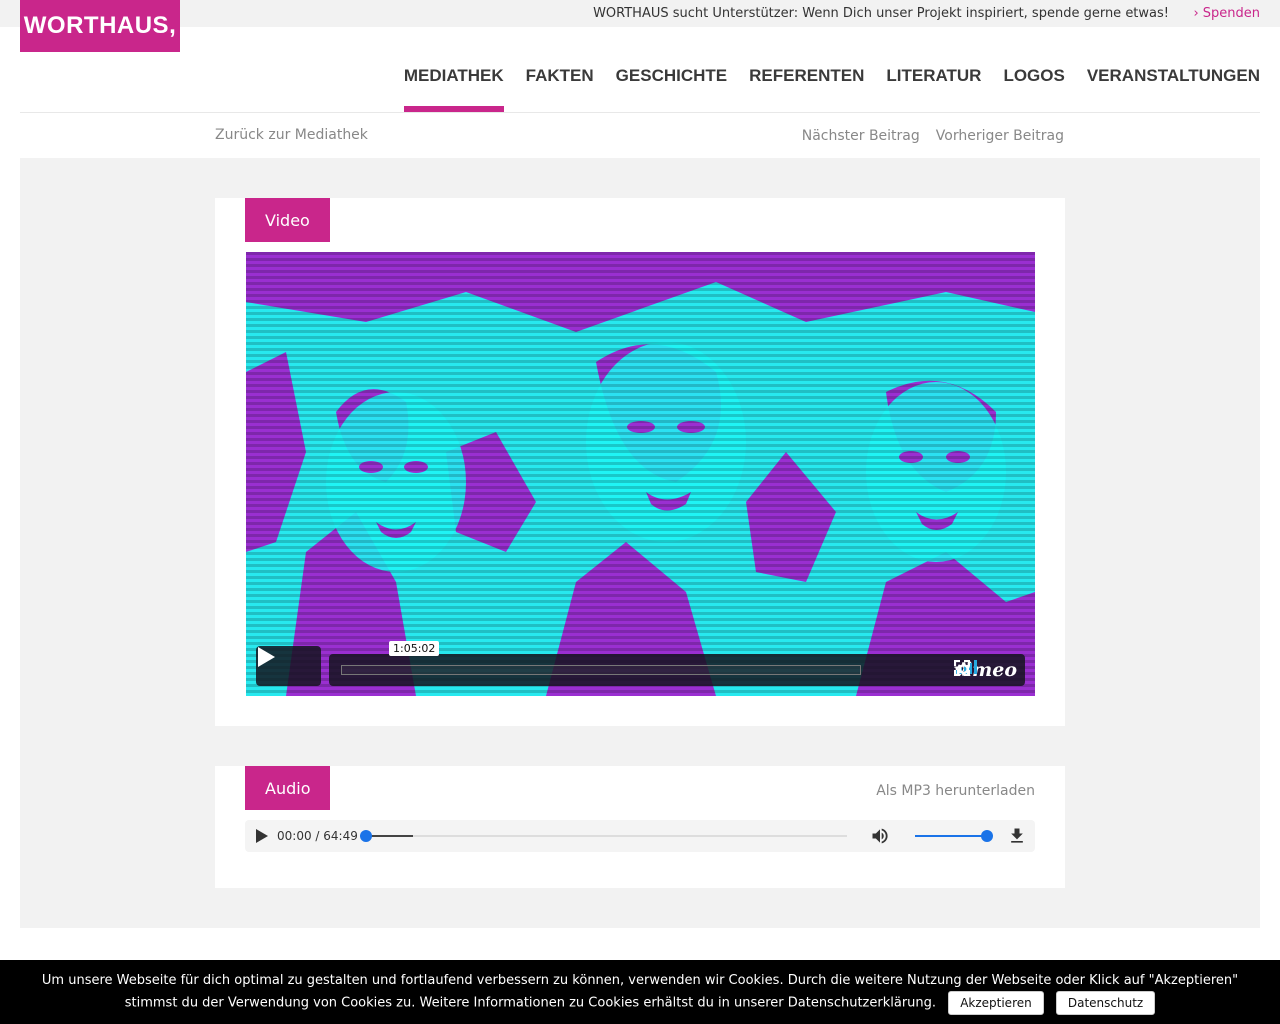  I want to click on nav-item-literatur: LITERATUR, so click(933, 87).